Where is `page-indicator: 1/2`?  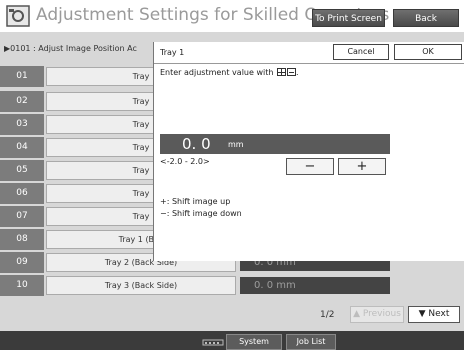
page-indicator: 1/2 is located at coordinates (327, 315).